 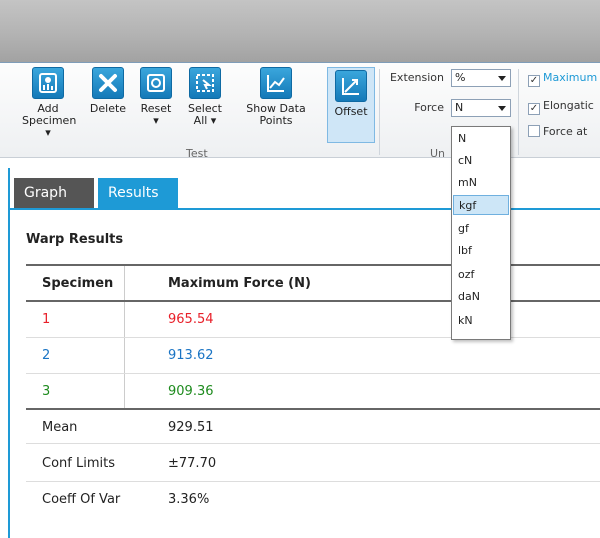 What do you see at coordinates (481, 321) in the screenshot?
I see `dropdown-option-kn: kN` at bounding box center [481, 321].